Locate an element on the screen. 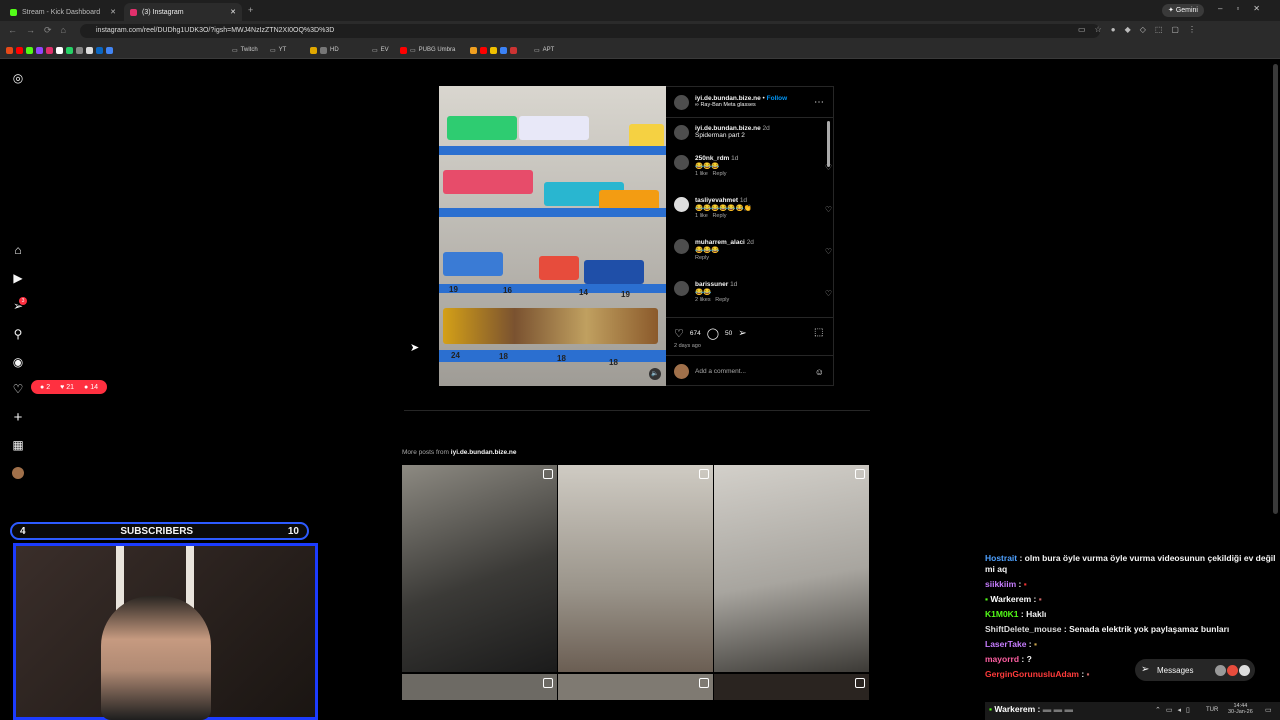  comment-icon: ● 2 is located at coordinates (45, 387).